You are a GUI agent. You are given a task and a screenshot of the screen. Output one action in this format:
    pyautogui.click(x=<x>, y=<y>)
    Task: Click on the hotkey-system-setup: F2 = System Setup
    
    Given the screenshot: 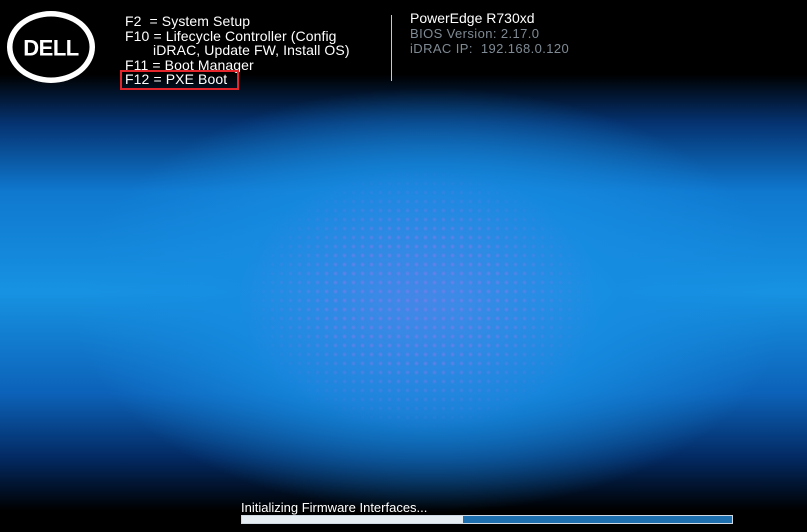 What is the action you would take?
    pyautogui.click(x=237, y=21)
    